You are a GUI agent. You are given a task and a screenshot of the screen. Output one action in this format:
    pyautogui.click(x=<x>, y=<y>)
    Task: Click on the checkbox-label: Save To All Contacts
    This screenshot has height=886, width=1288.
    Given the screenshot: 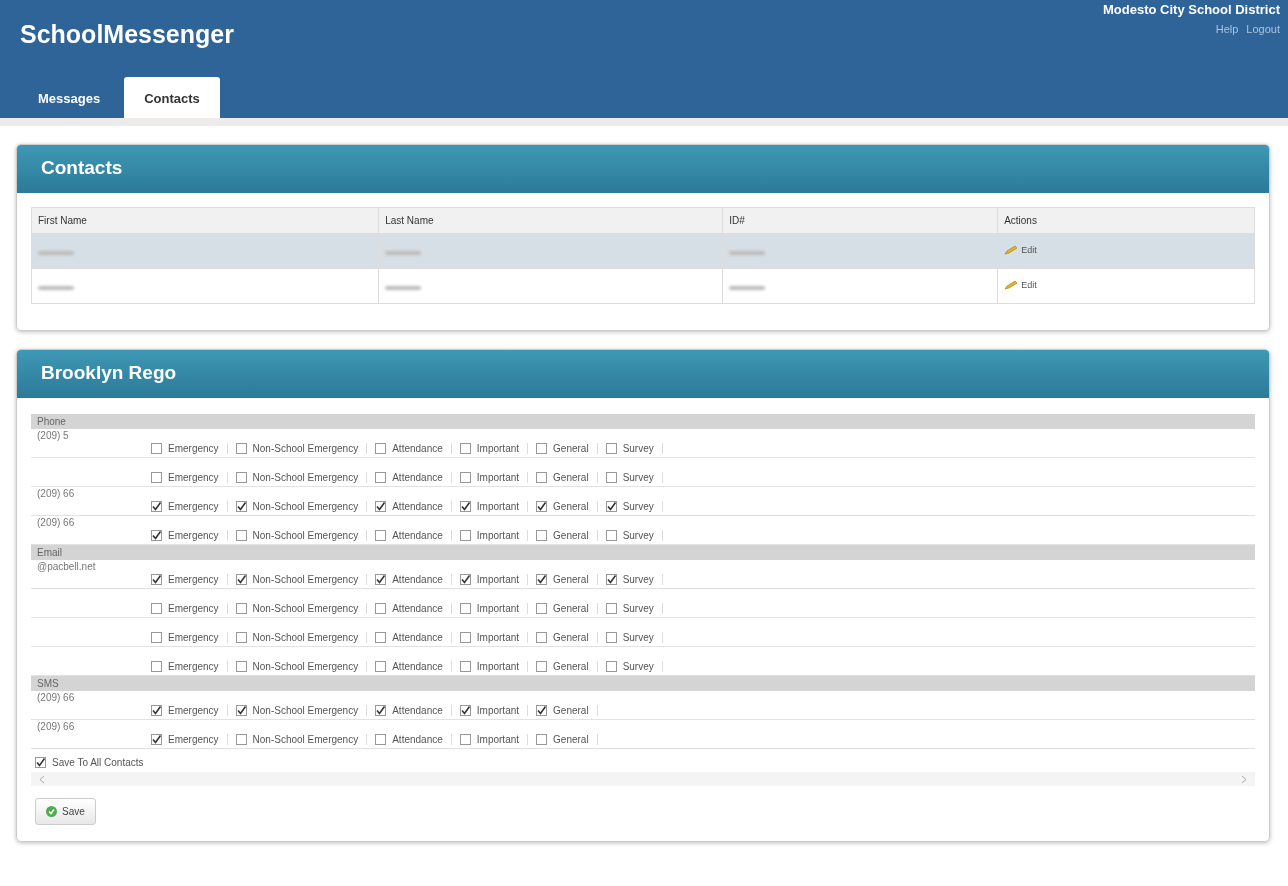 What is the action you would take?
    pyautogui.click(x=98, y=762)
    